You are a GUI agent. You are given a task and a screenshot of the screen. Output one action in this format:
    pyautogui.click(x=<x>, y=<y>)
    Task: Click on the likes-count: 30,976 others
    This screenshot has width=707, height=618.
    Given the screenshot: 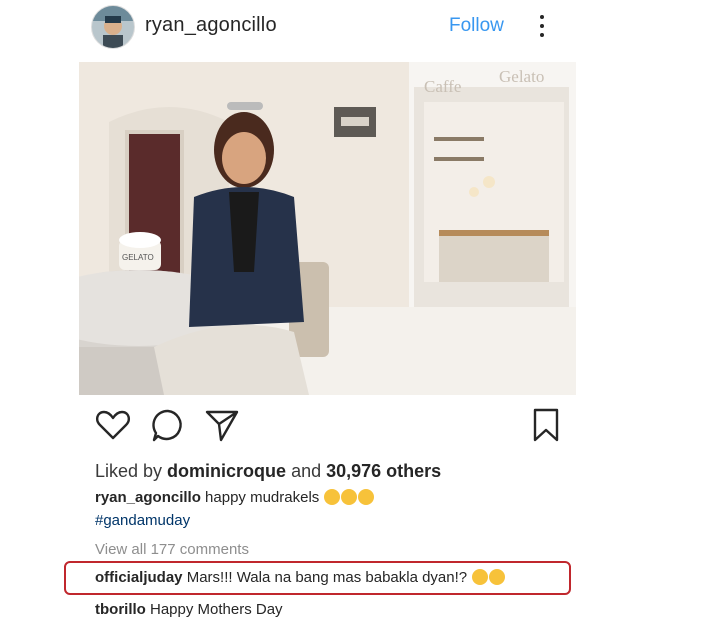 What is the action you would take?
    pyautogui.click(x=383, y=471)
    